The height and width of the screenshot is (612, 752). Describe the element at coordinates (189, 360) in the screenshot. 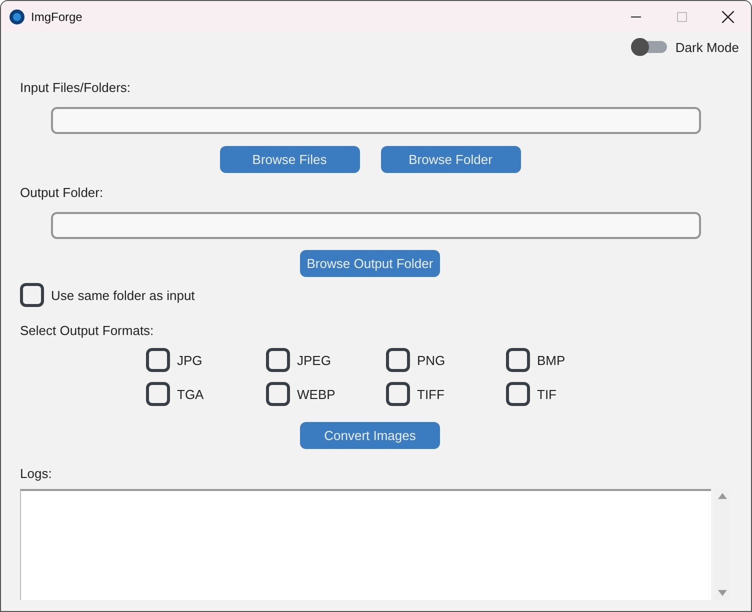

I see `checkbox-label: JPG` at that location.